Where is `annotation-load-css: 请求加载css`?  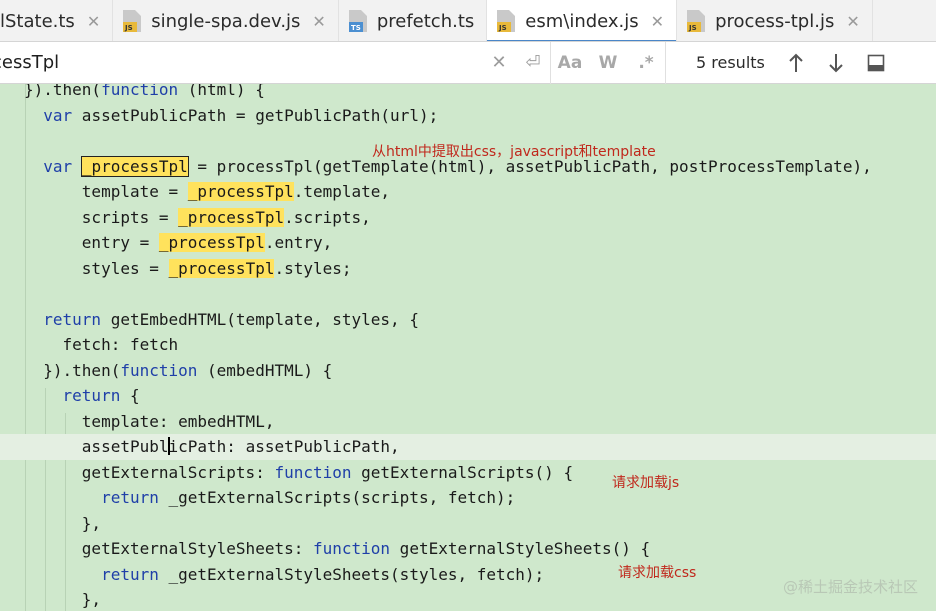
annotation-load-css: 请求加载css is located at coordinates (657, 573).